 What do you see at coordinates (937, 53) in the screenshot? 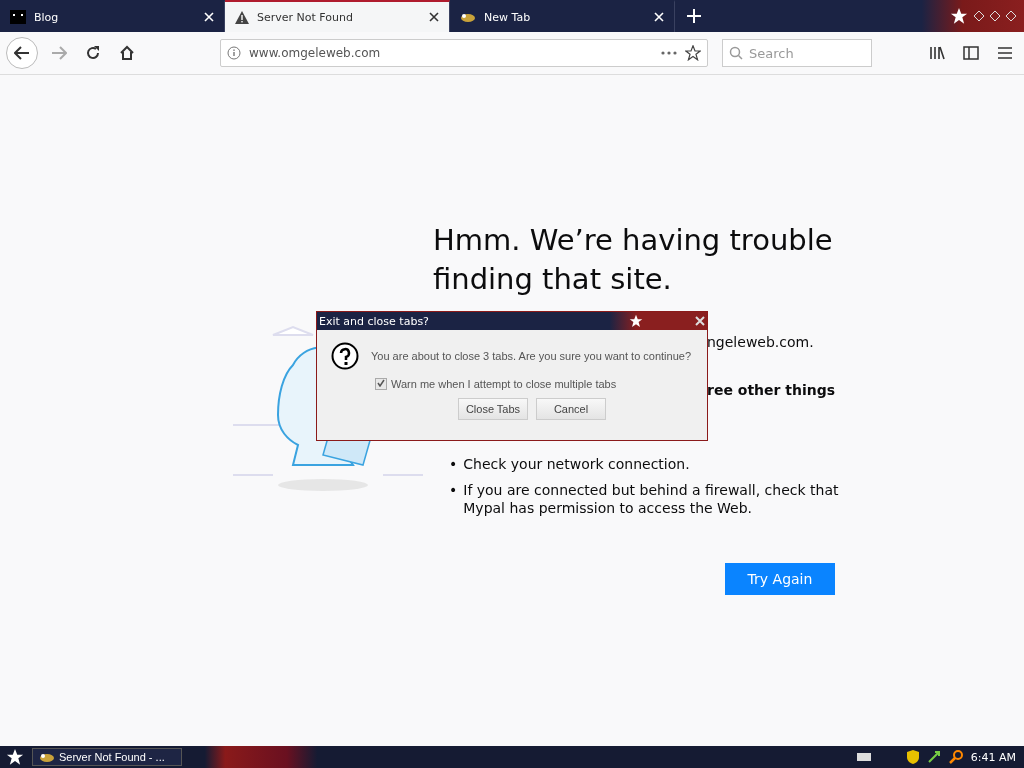
I see `library-icon` at bounding box center [937, 53].